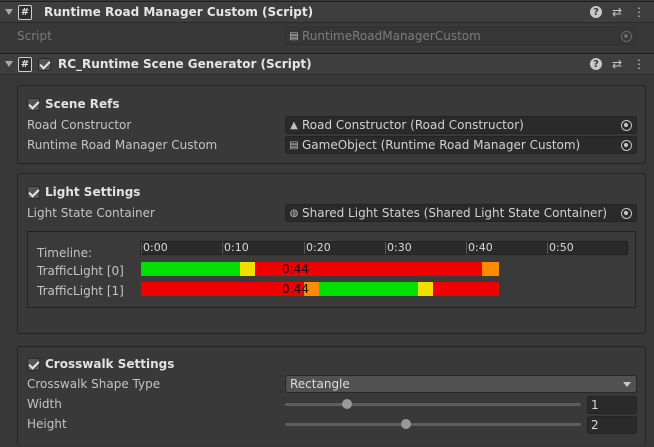 The image size is (654, 447). I want to click on component-title: RC_Runtime Scene Generator (Script), so click(185, 64).